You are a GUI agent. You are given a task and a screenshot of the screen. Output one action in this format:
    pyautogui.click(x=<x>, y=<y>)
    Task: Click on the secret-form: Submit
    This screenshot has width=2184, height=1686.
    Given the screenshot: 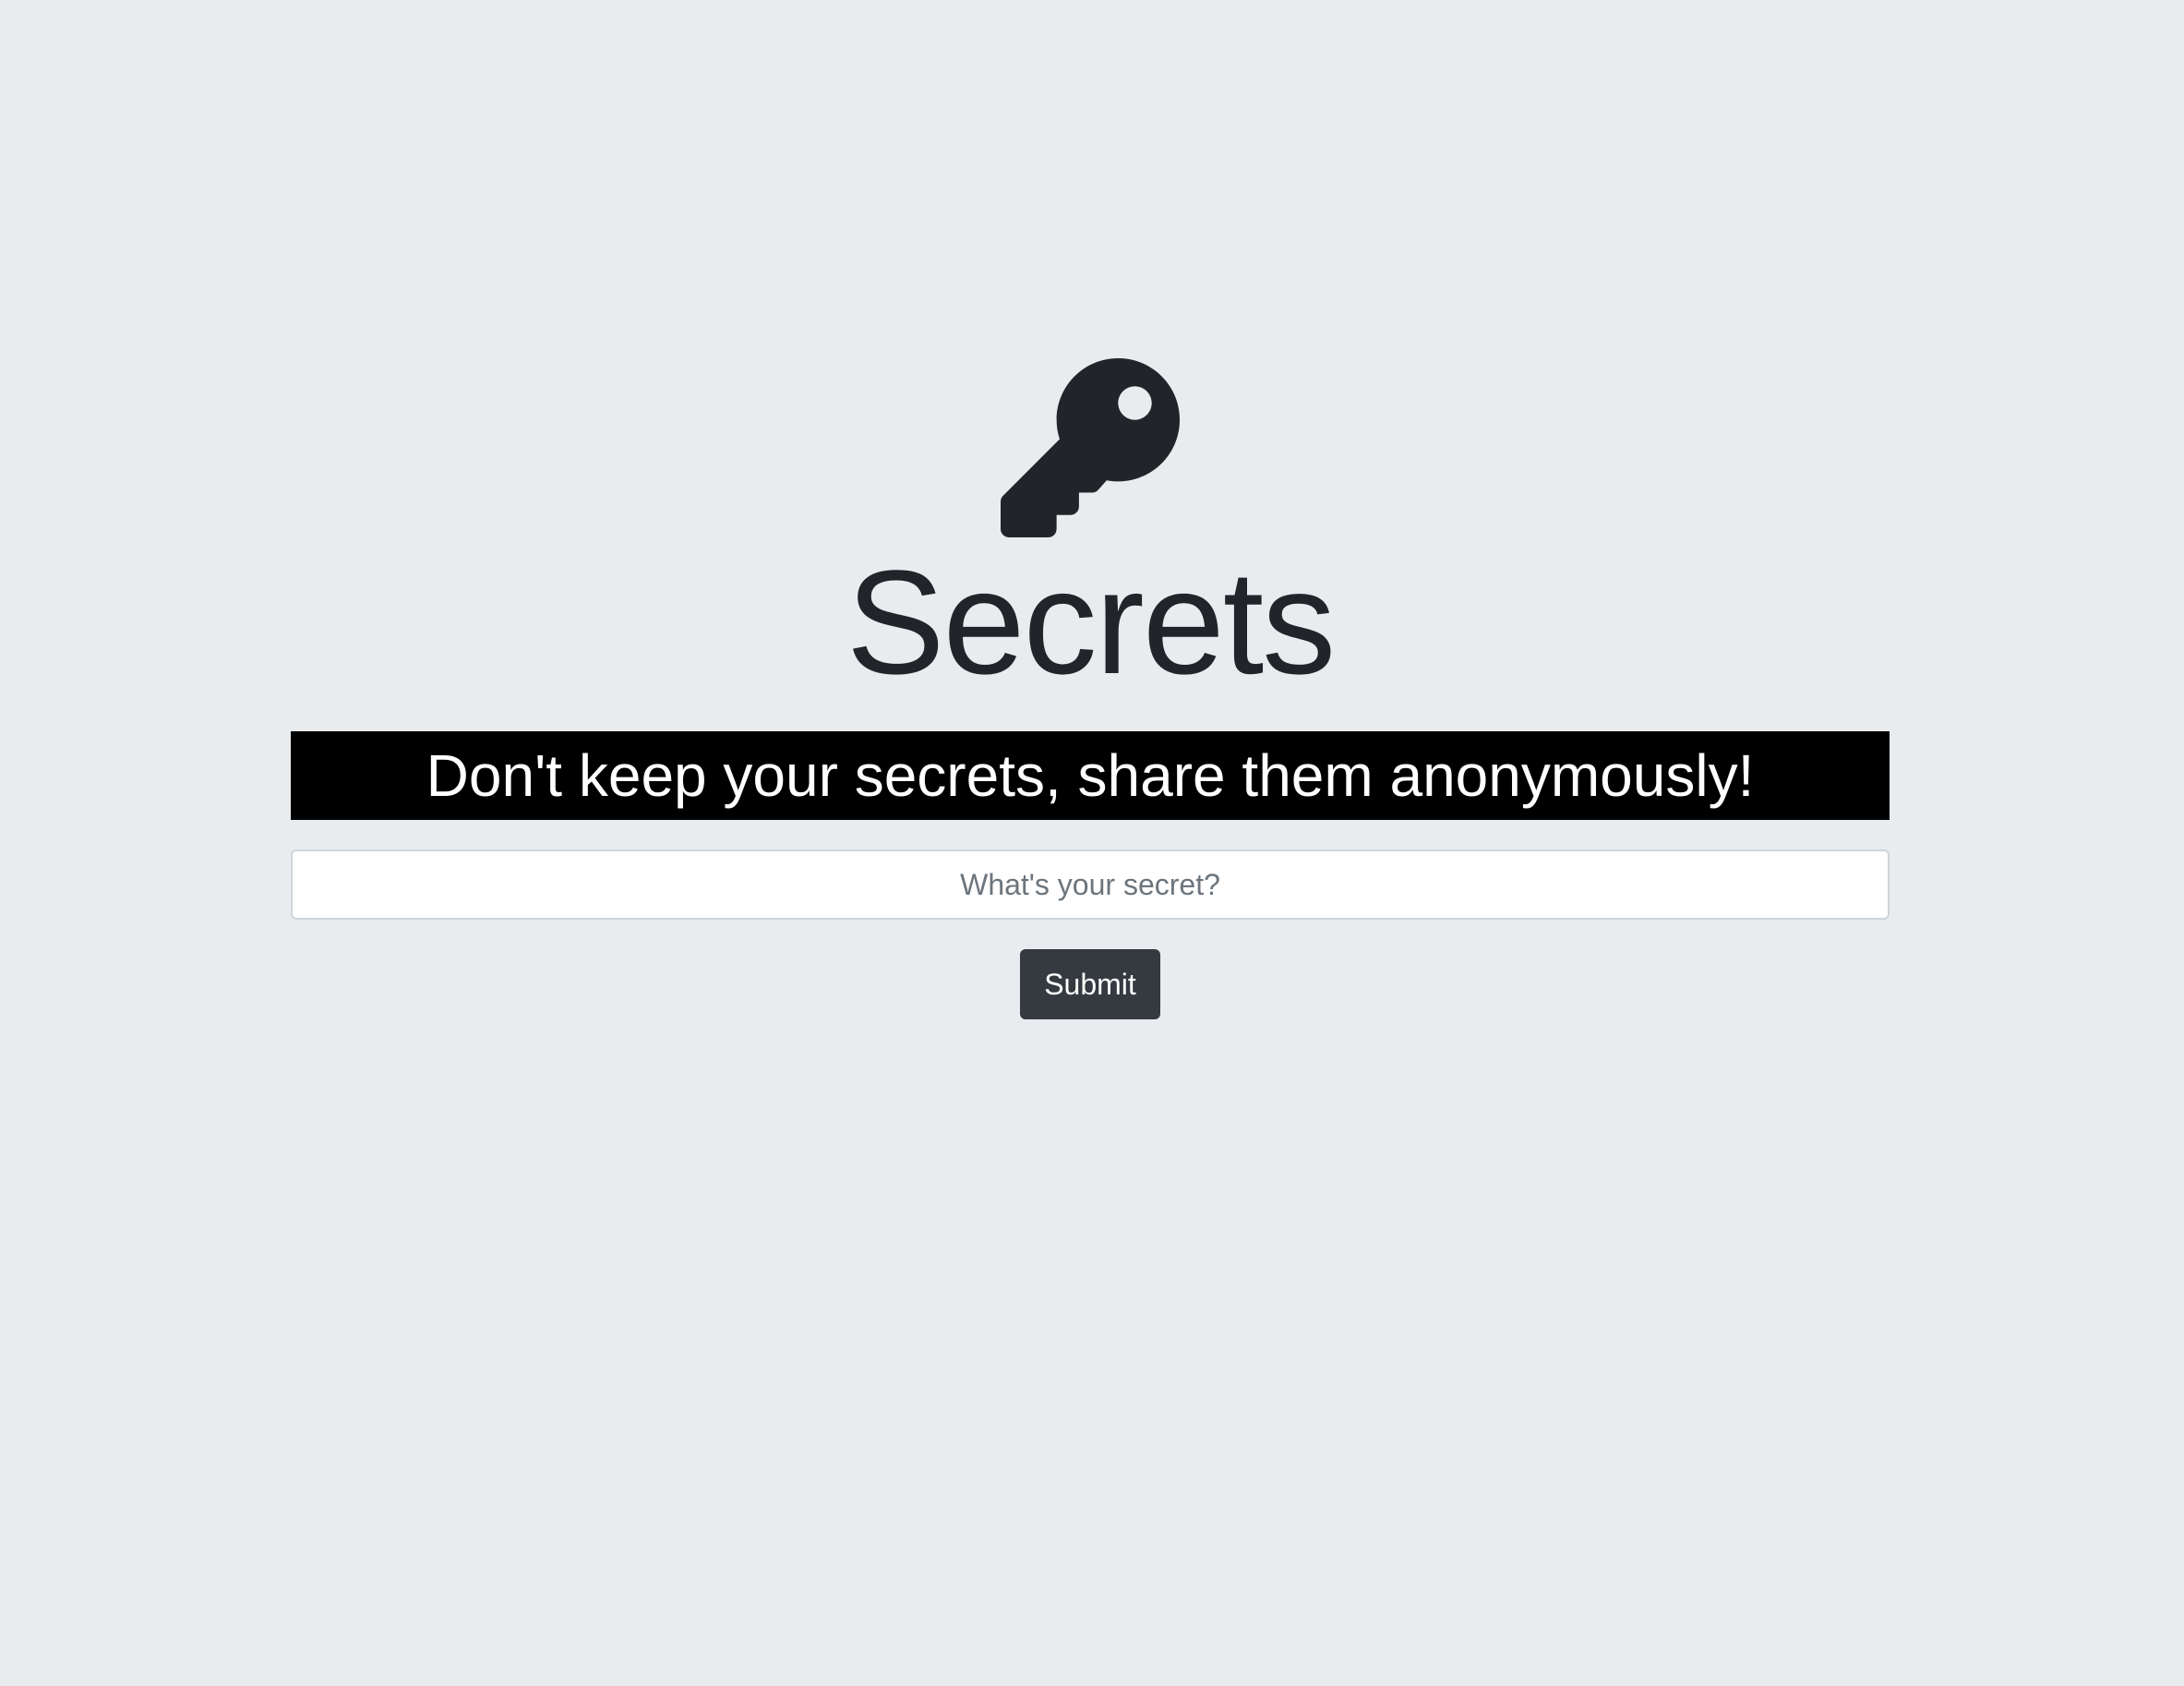 What is the action you would take?
    pyautogui.click(x=1090, y=934)
    